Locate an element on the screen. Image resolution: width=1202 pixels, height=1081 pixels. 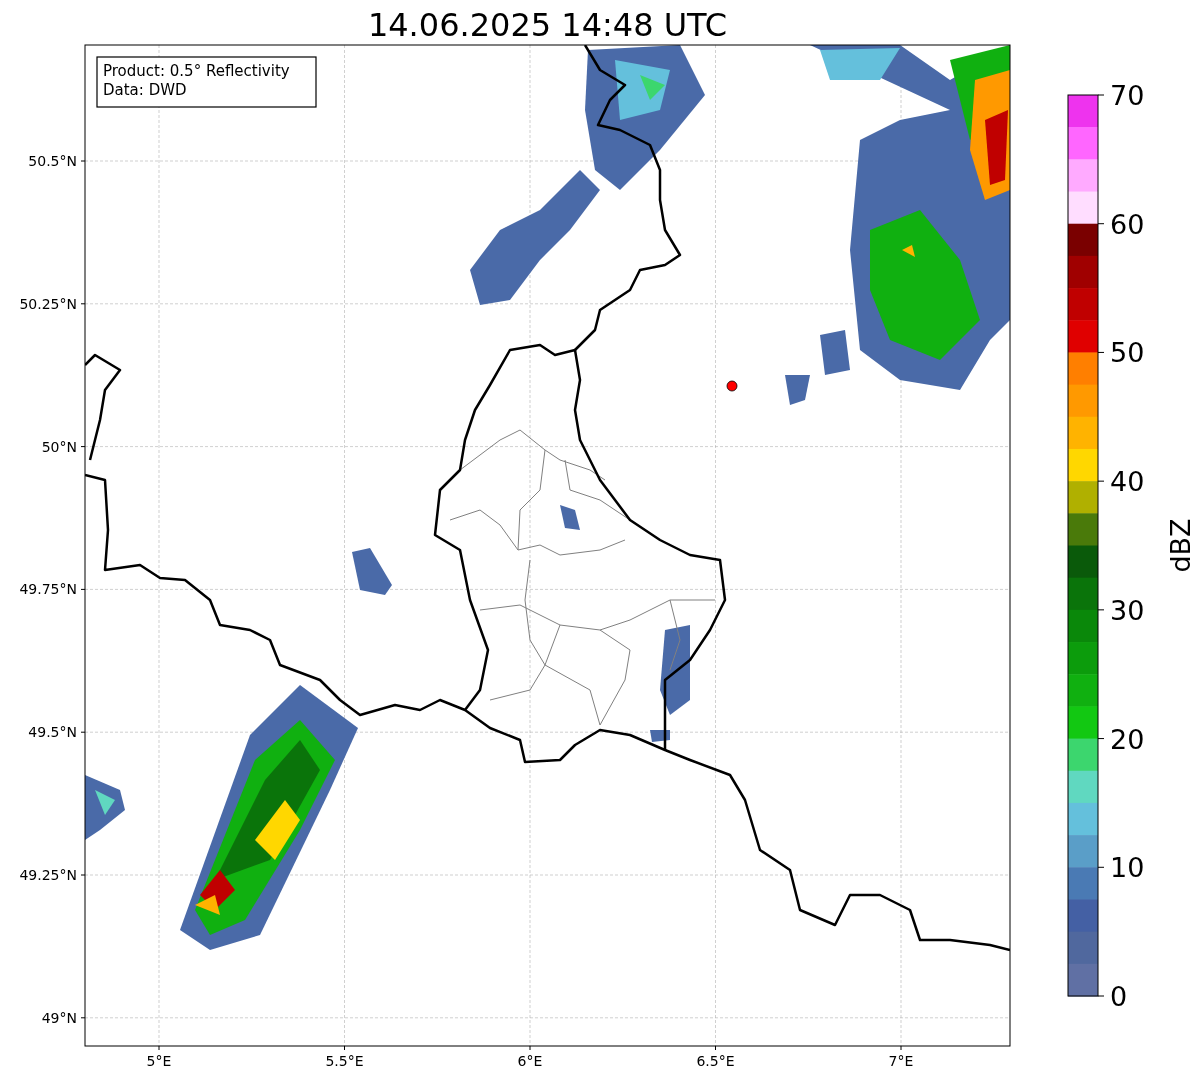
colorbar-tick-label: 60 is located at coordinates (1127, 224).